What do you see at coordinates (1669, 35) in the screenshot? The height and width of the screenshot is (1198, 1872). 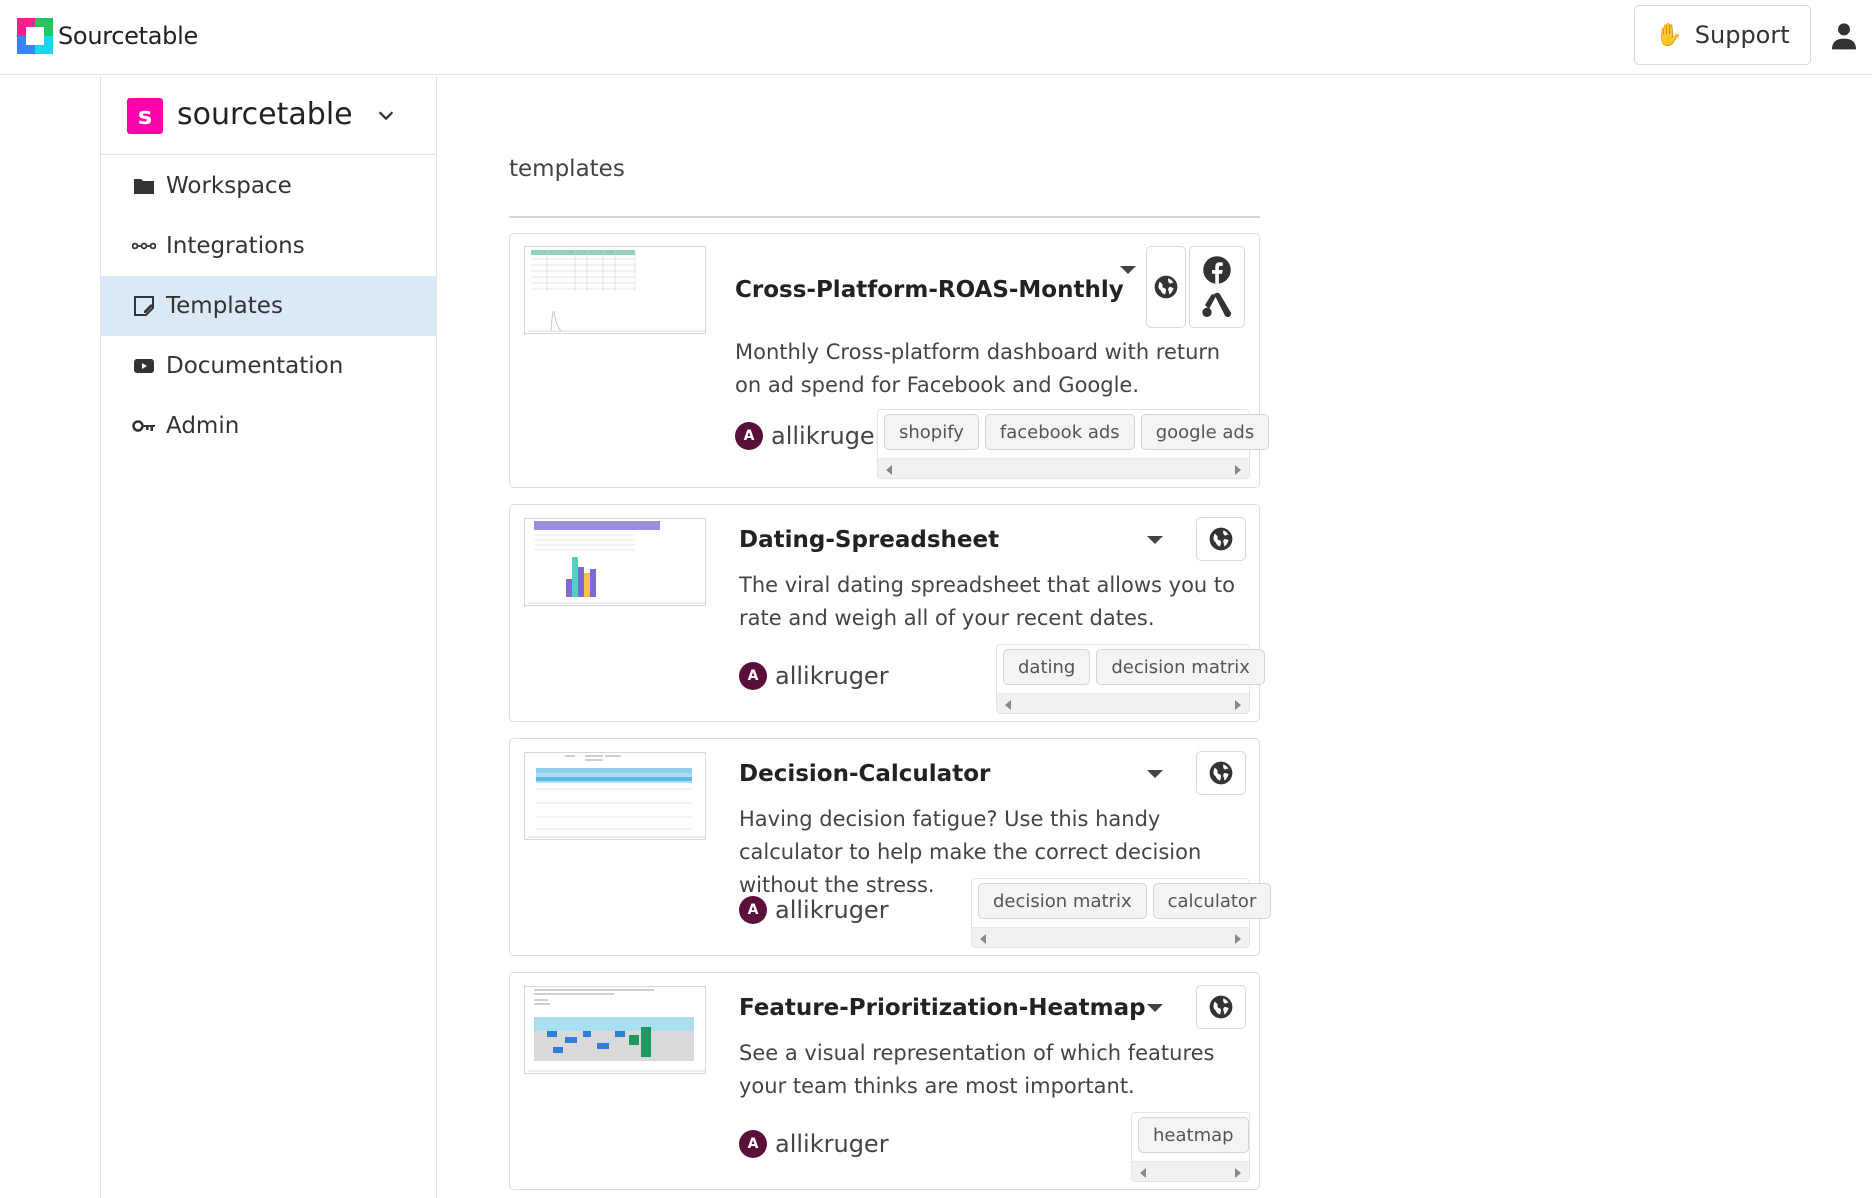 I see `raised-hand-icon: ✋` at bounding box center [1669, 35].